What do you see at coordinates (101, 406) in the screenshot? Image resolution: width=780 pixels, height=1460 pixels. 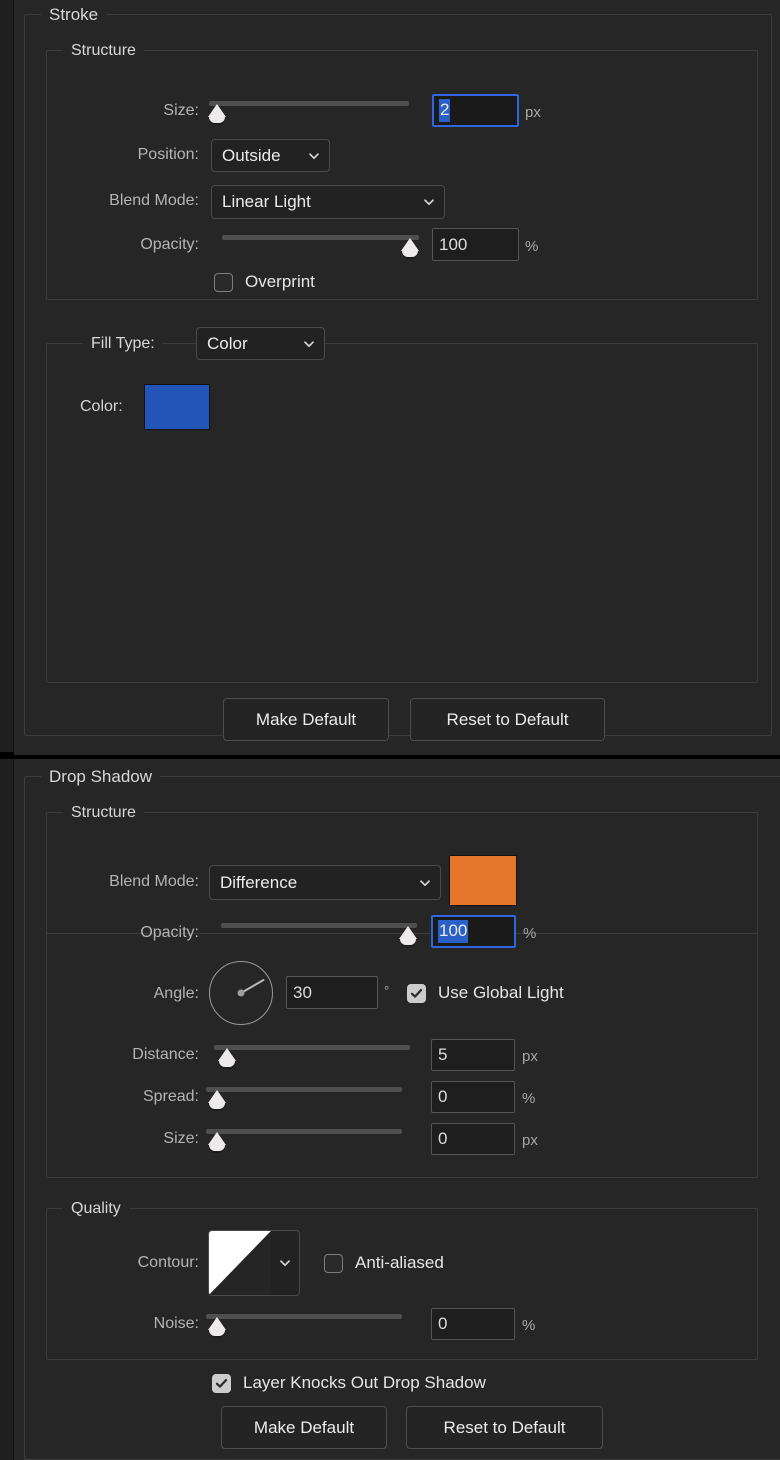 I see `stroke-color-label: Color:` at bounding box center [101, 406].